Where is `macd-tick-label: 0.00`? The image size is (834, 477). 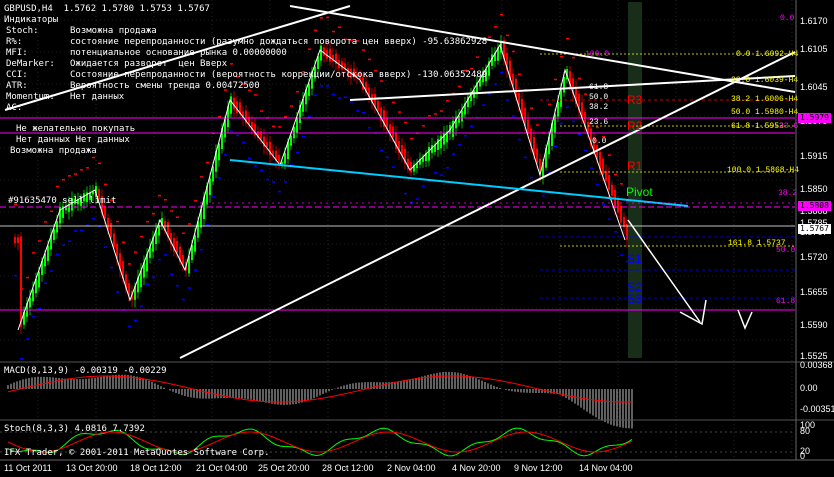
macd-tick-label: 0.00 is located at coordinates (809, 388).